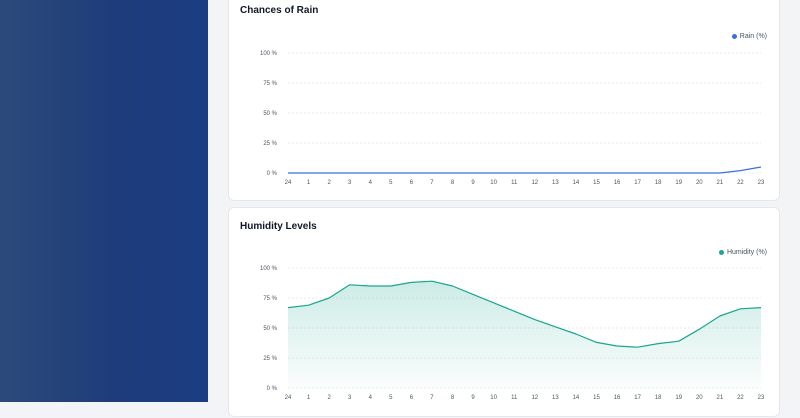  Describe the element at coordinates (453, 398) in the screenshot. I see `humidity-x-tick-label: 8` at that location.